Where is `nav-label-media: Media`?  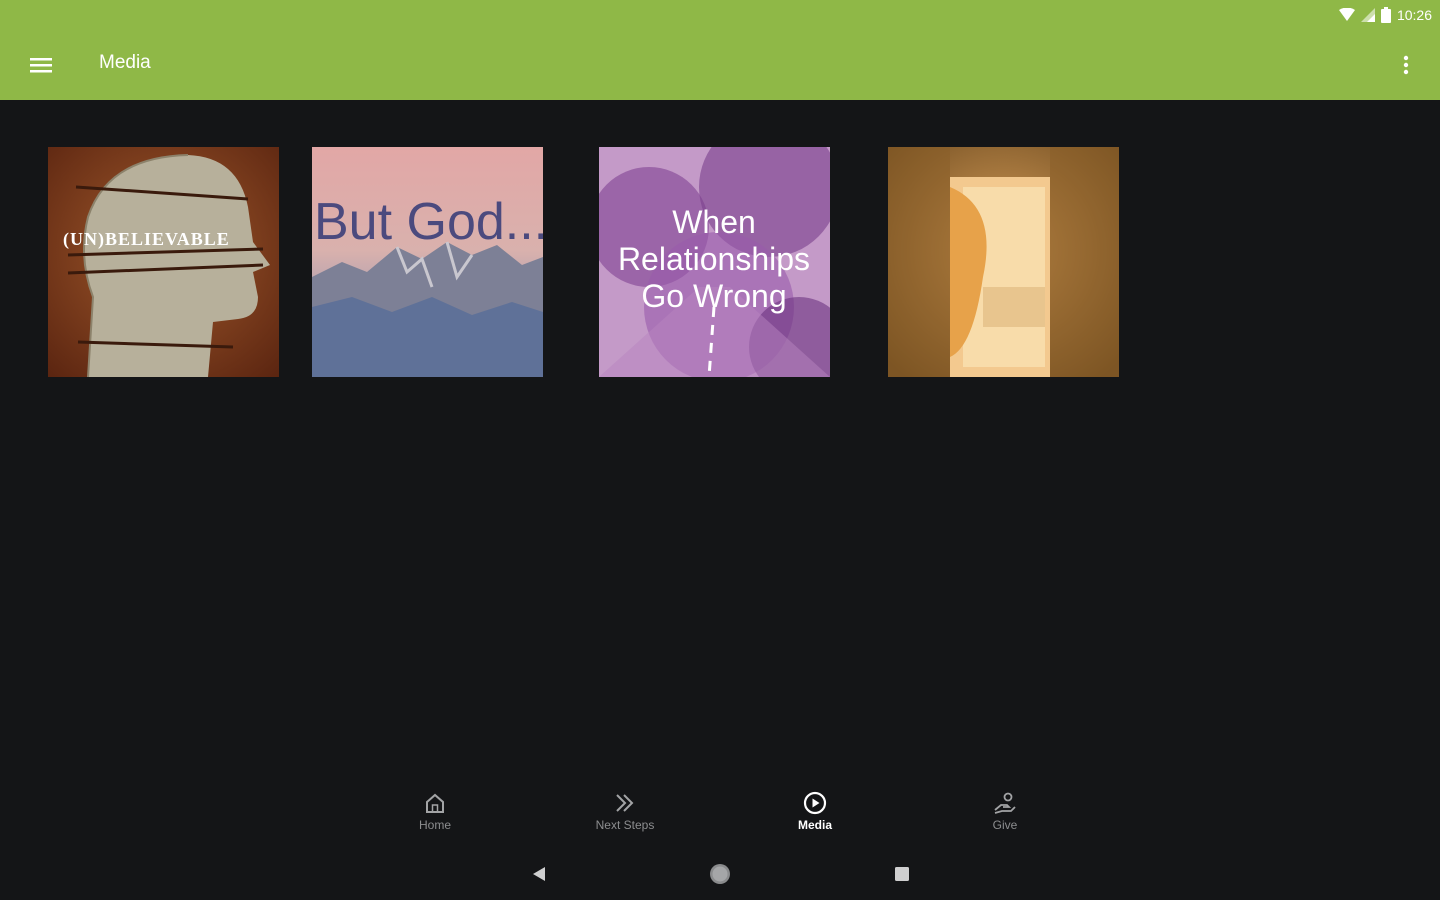
nav-label-media: Media is located at coordinates (814, 825).